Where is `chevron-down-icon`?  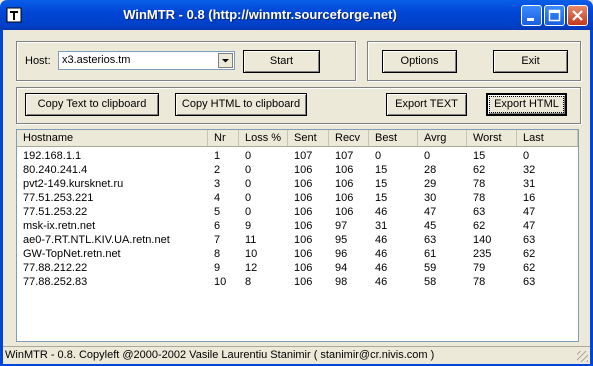
chevron-down-icon is located at coordinates (225, 61).